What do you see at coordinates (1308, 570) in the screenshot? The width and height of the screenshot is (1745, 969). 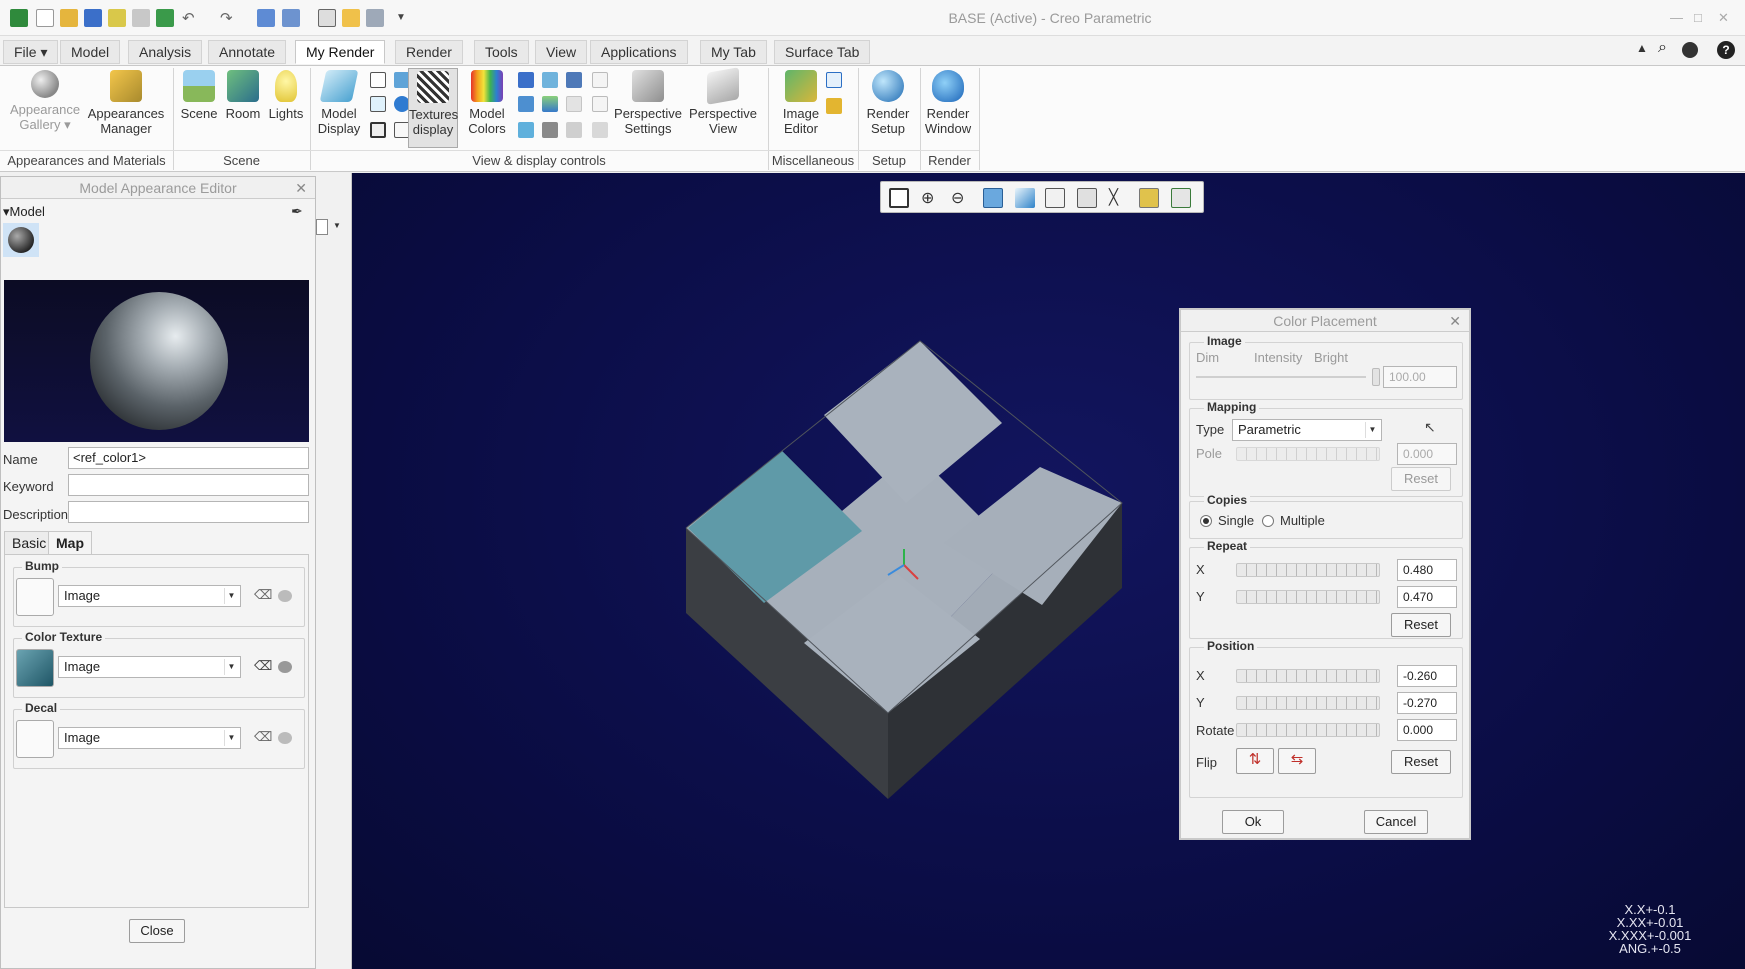 I see `repeat-x-slider` at bounding box center [1308, 570].